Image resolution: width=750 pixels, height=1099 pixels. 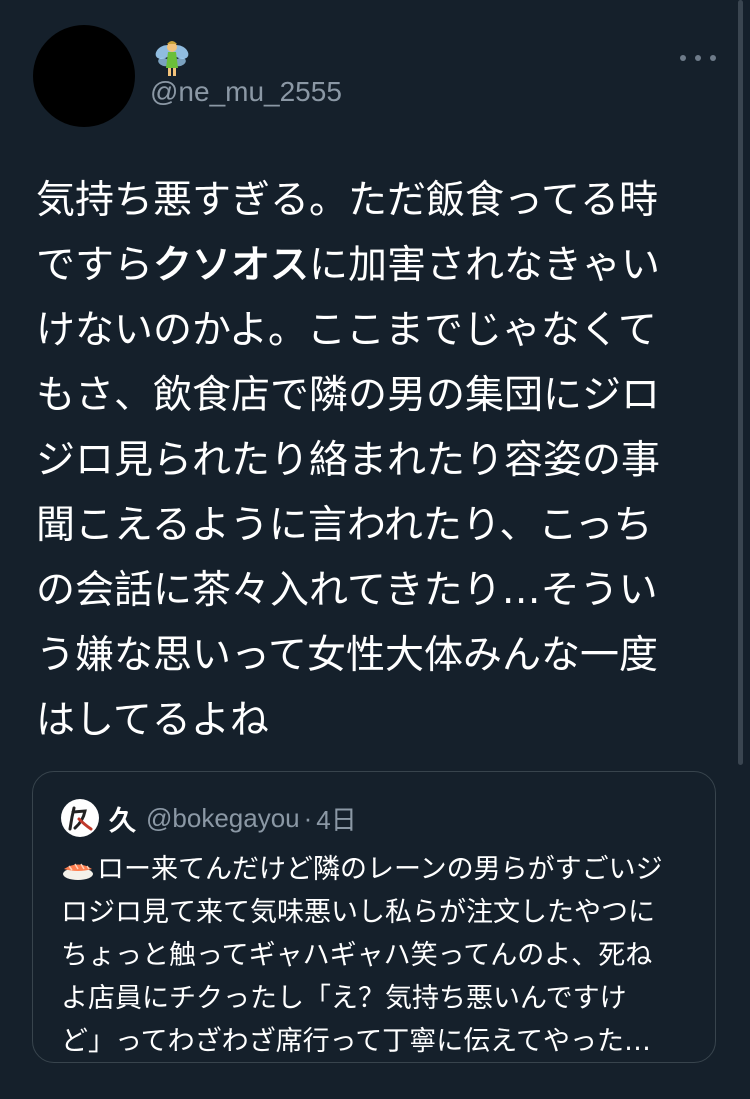 I want to click on quoted-line: よ店員にチクったし「え？気持ち悪いんですけ, so click(x=344, y=998).